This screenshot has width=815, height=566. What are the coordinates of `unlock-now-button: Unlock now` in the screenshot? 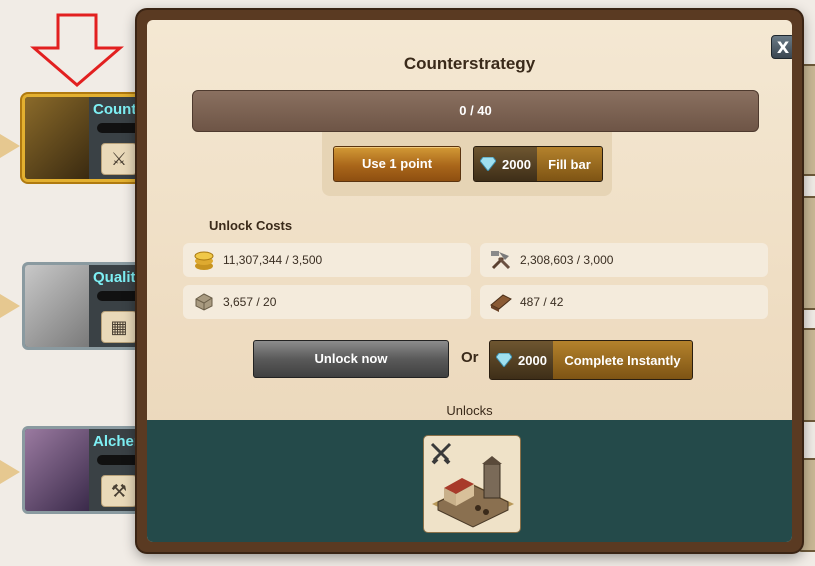 It's located at (351, 359).